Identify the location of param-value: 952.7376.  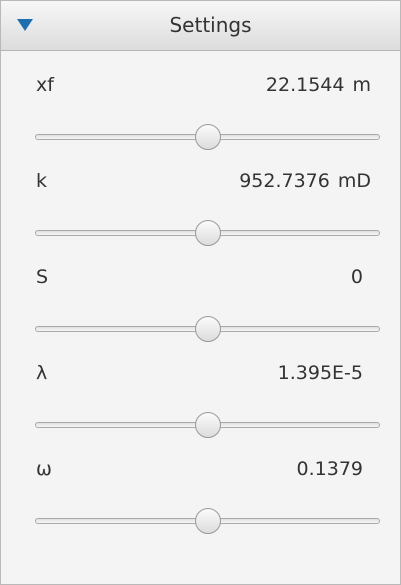
(284, 181).